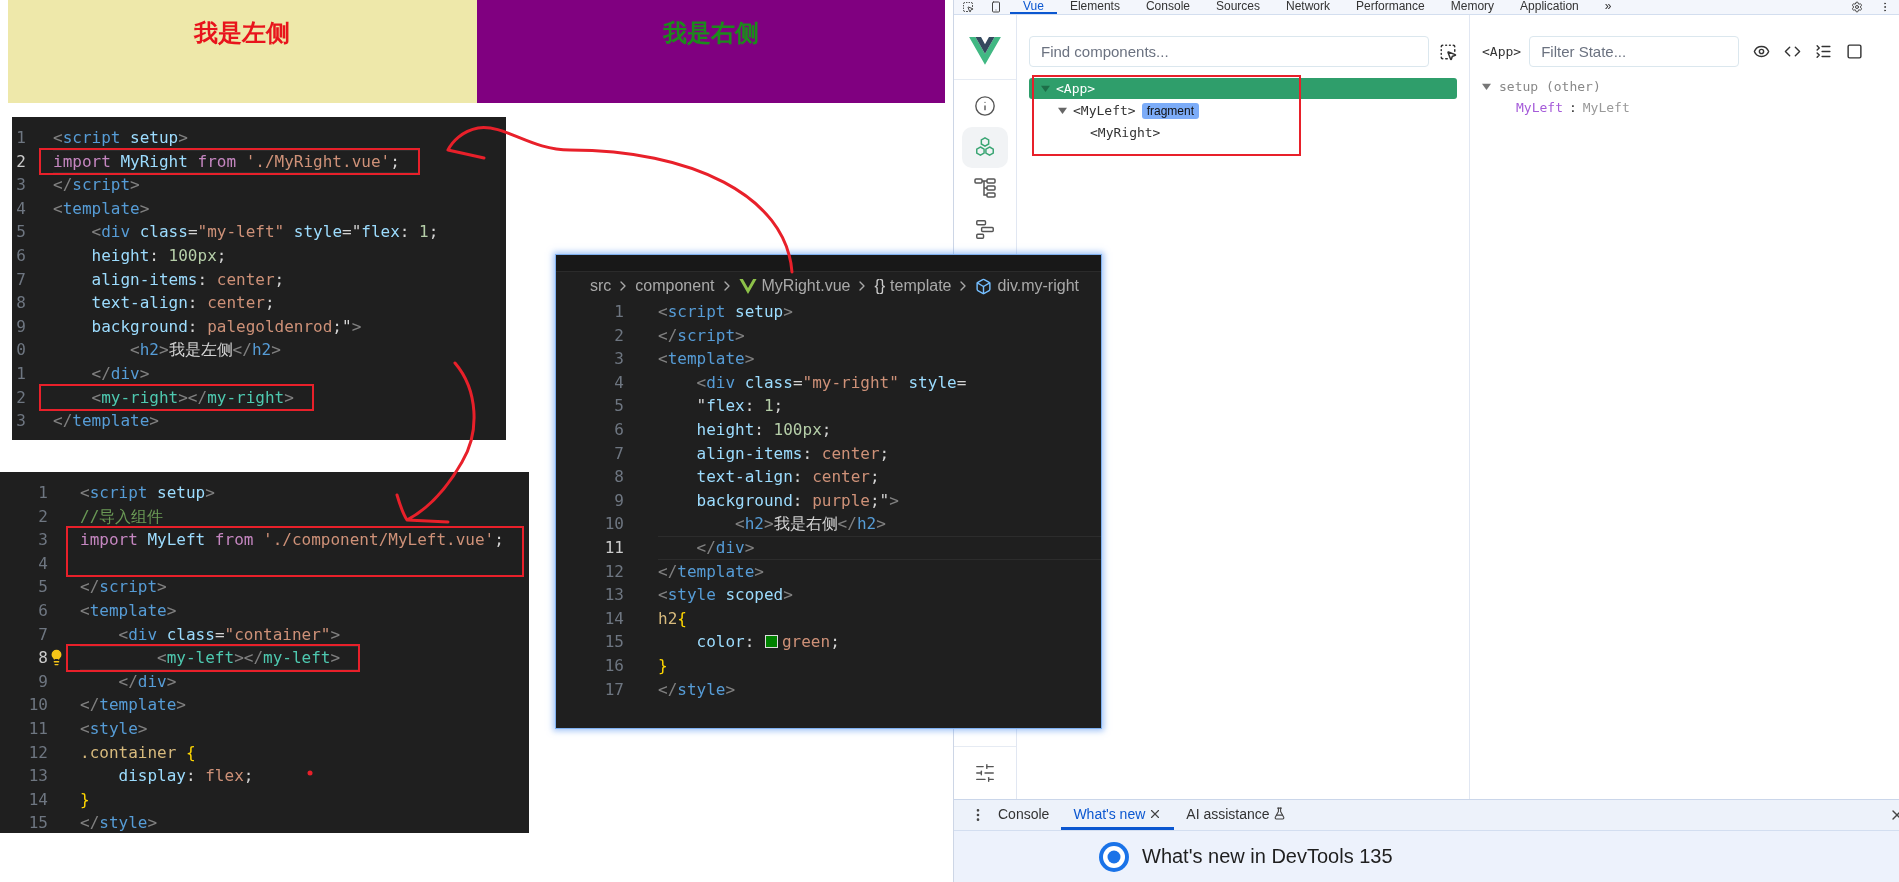  Describe the element at coordinates (996, 7) in the screenshot. I see `device-icon` at that location.